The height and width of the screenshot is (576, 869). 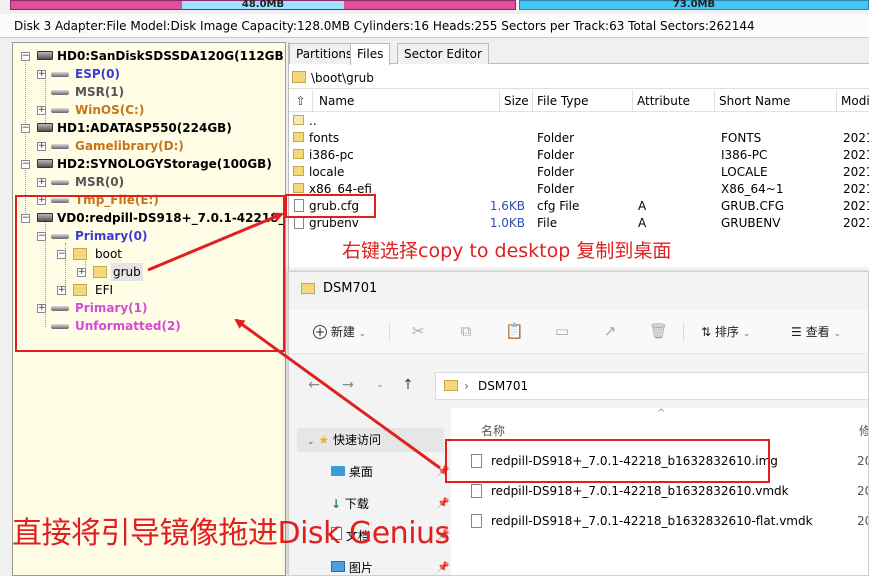 I want to click on tab-label: Sector Editor, so click(x=443, y=54).